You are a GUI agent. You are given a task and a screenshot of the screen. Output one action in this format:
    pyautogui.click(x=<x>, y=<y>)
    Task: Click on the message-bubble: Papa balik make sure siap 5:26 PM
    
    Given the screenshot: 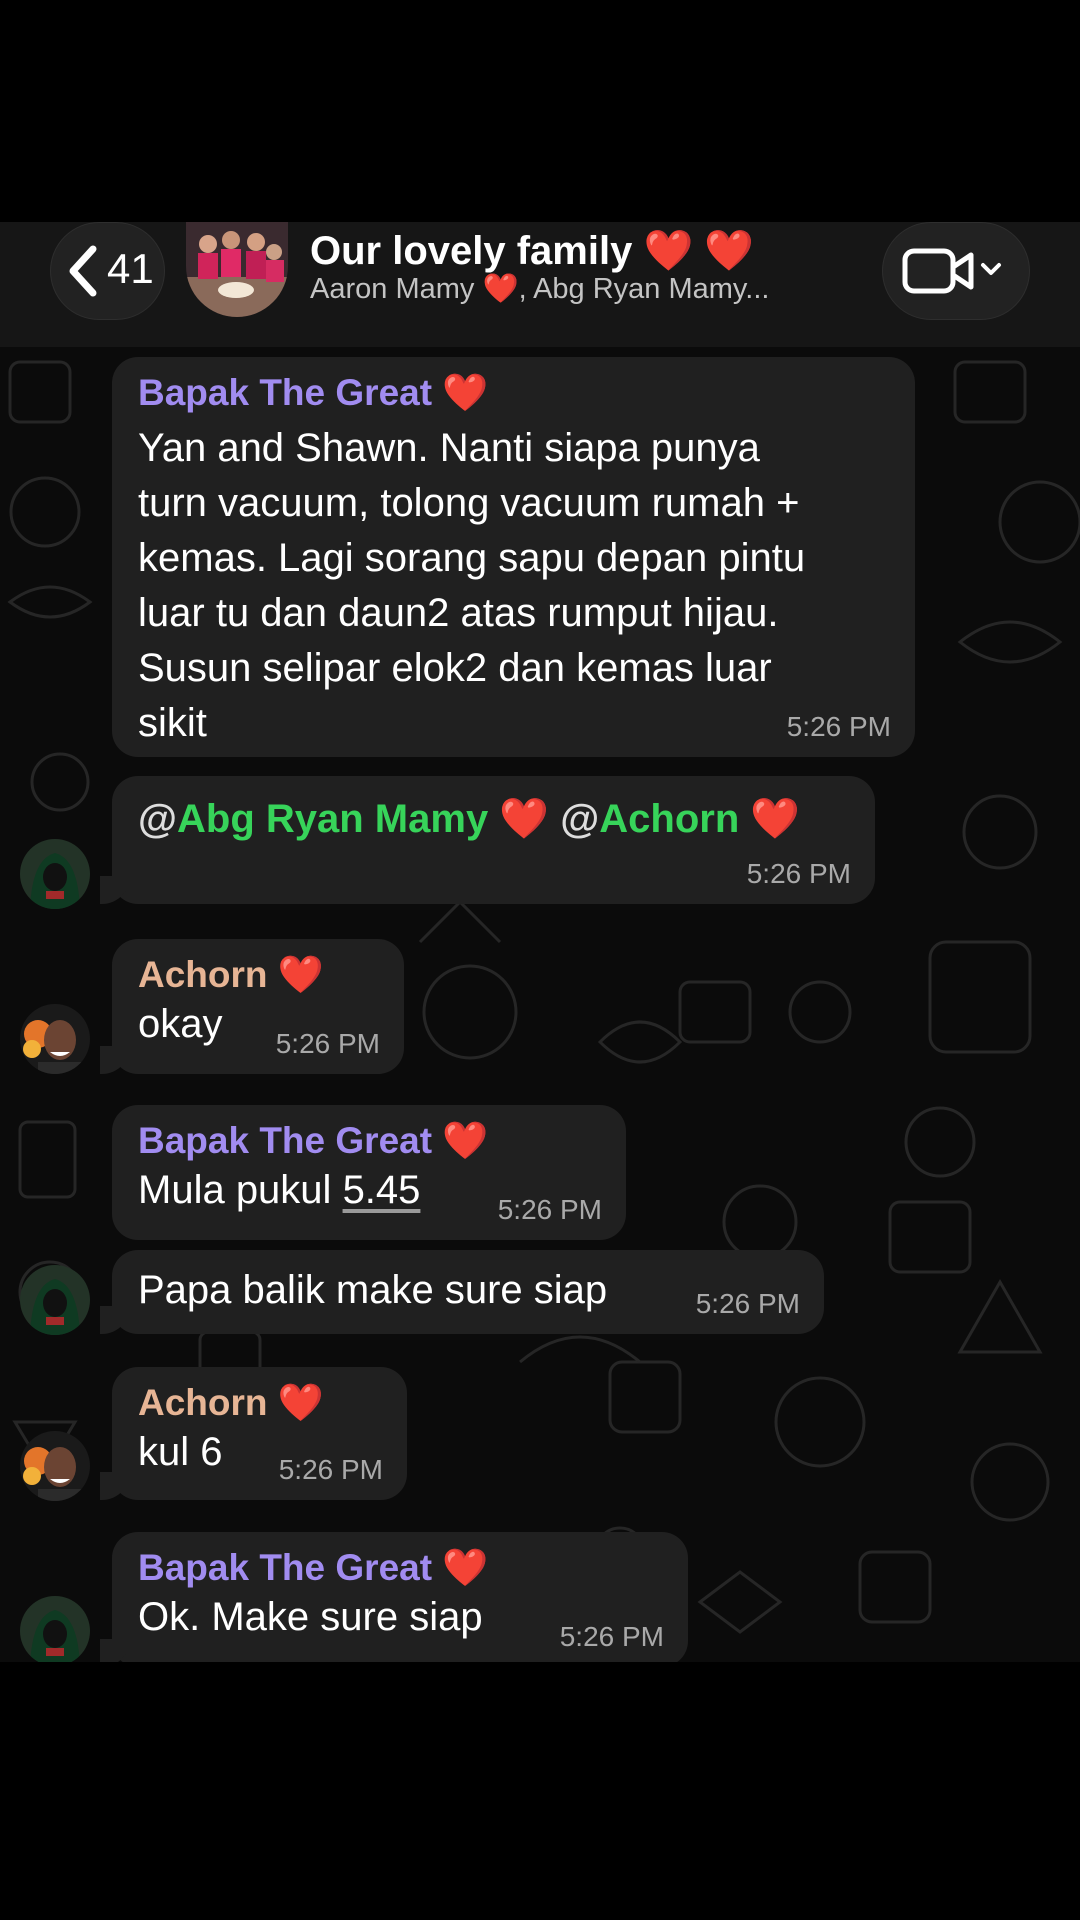 What is the action you would take?
    pyautogui.click(x=462, y=1292)
    